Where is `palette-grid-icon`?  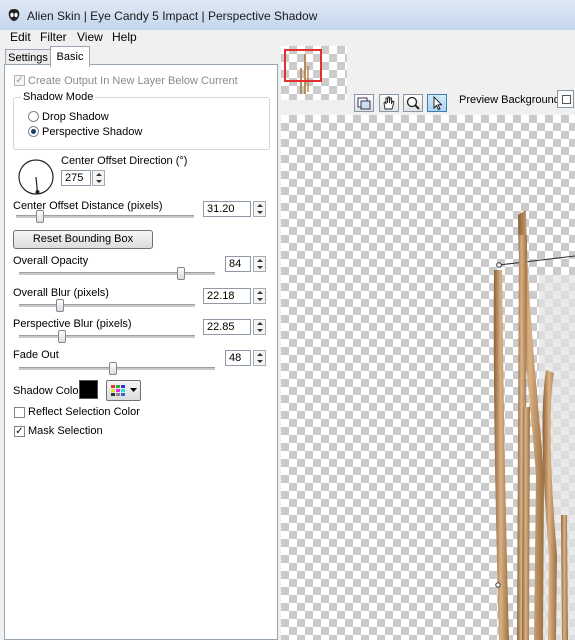
palette-grid-icon is located at coordinates (118, 390).